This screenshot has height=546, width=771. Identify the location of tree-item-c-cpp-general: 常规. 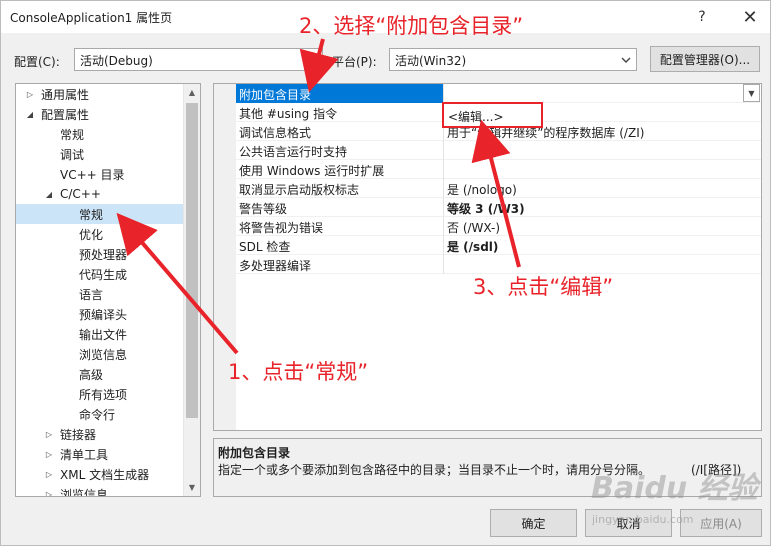
(100, 214).